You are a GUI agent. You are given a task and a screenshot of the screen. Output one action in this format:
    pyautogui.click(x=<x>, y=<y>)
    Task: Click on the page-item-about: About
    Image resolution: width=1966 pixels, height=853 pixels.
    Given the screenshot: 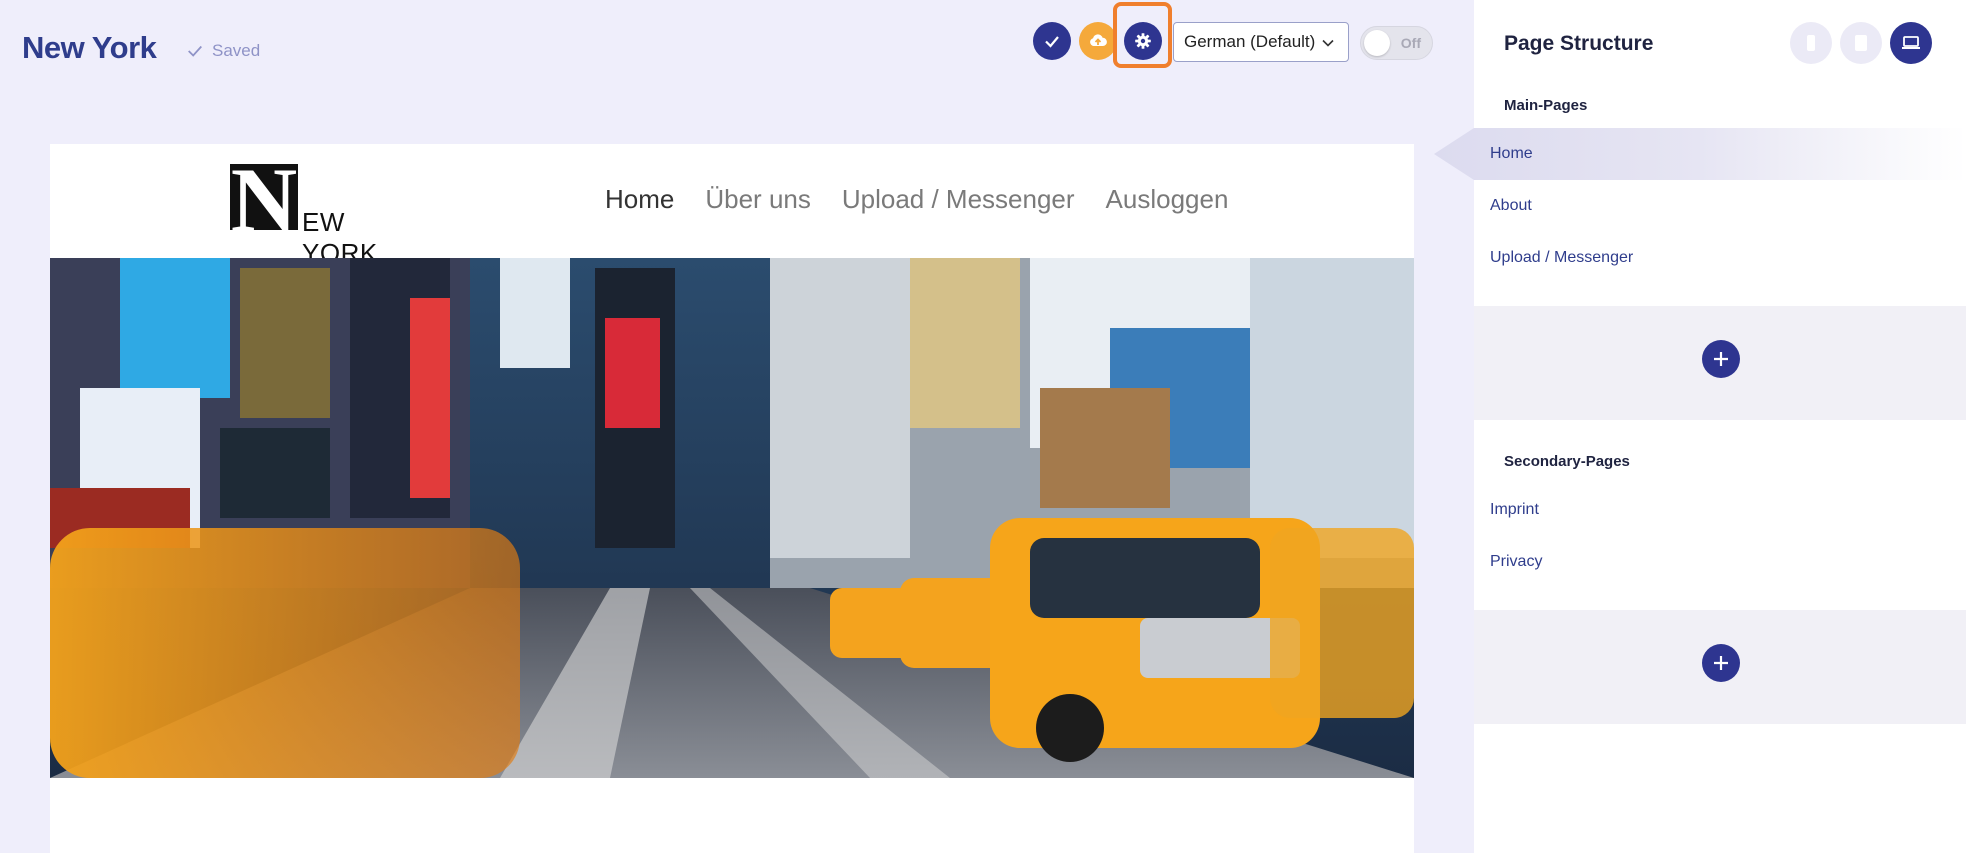 What is the action you would take?
    pyautogui.click(x=1511, y=206)
    